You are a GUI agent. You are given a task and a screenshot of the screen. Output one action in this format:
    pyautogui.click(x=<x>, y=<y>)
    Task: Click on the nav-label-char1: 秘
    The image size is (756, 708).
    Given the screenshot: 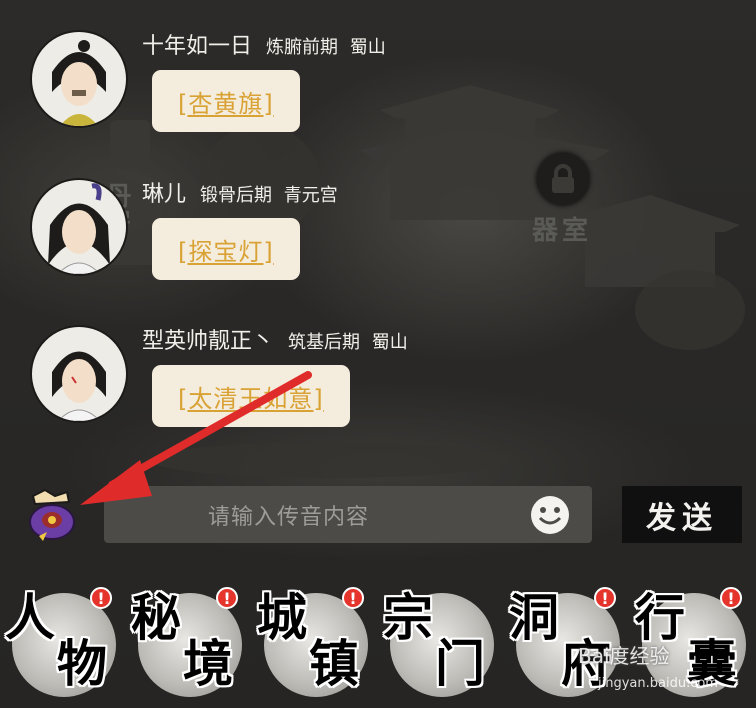 What is the action you would take?
    pyautogui.click(x=156, y=617)
    